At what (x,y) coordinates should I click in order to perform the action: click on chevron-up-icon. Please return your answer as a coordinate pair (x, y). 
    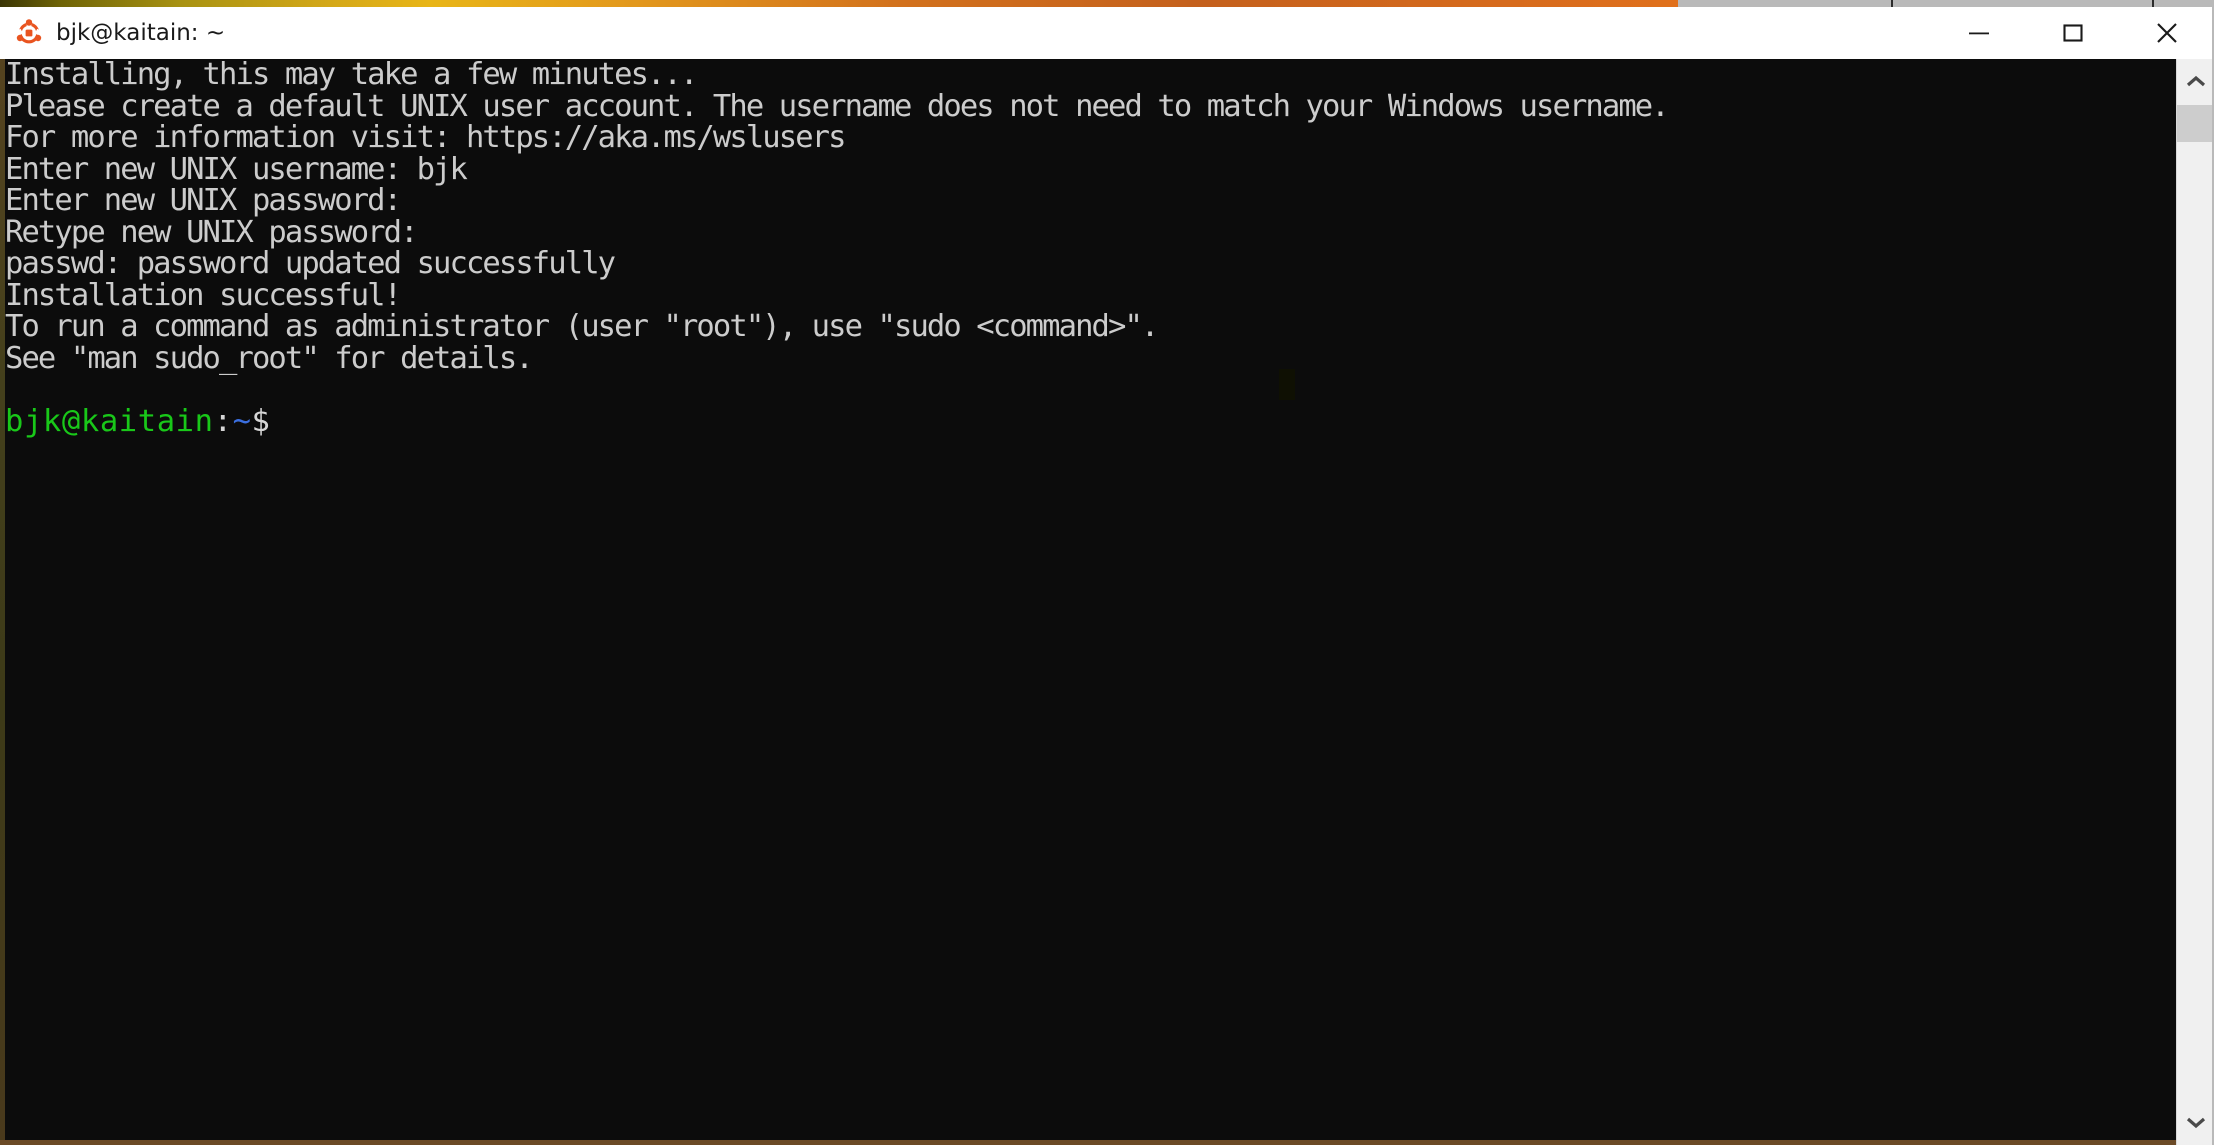
    Looking at the image, I should click on (2196, 81).